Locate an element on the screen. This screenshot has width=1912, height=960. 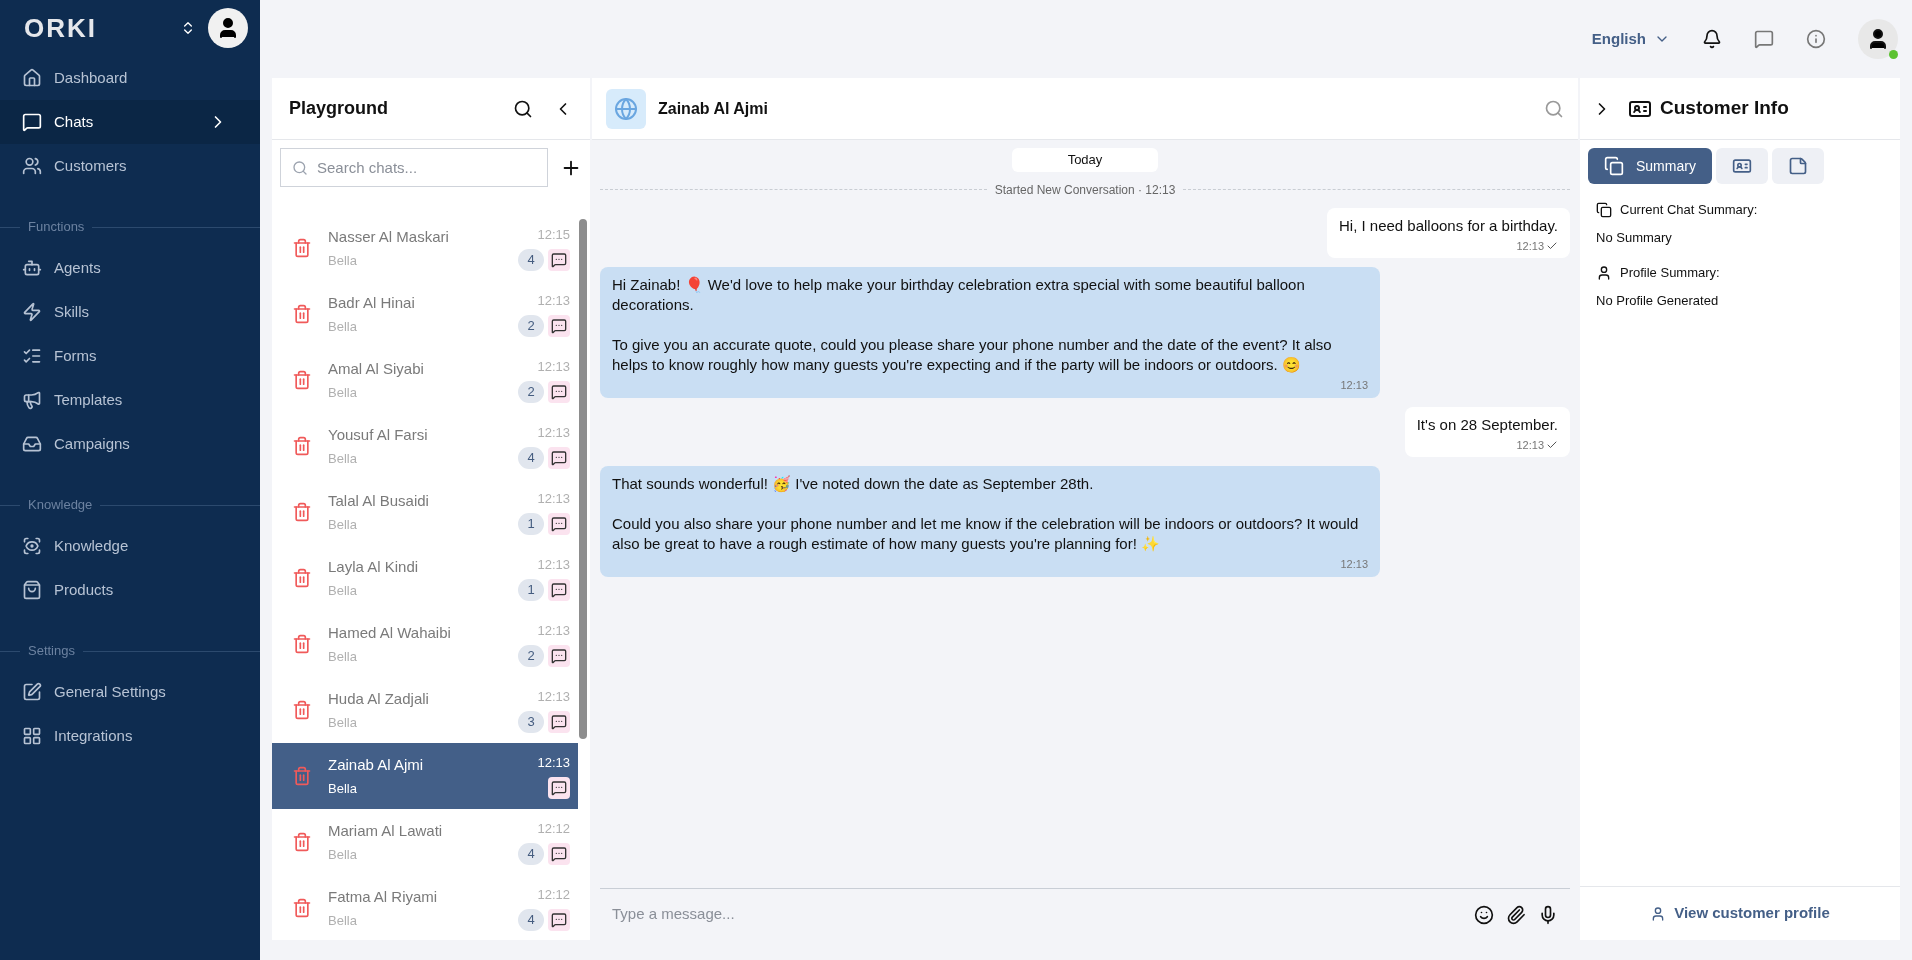
view-profile-link: View customer profile is located at coordinates (1752, 913).